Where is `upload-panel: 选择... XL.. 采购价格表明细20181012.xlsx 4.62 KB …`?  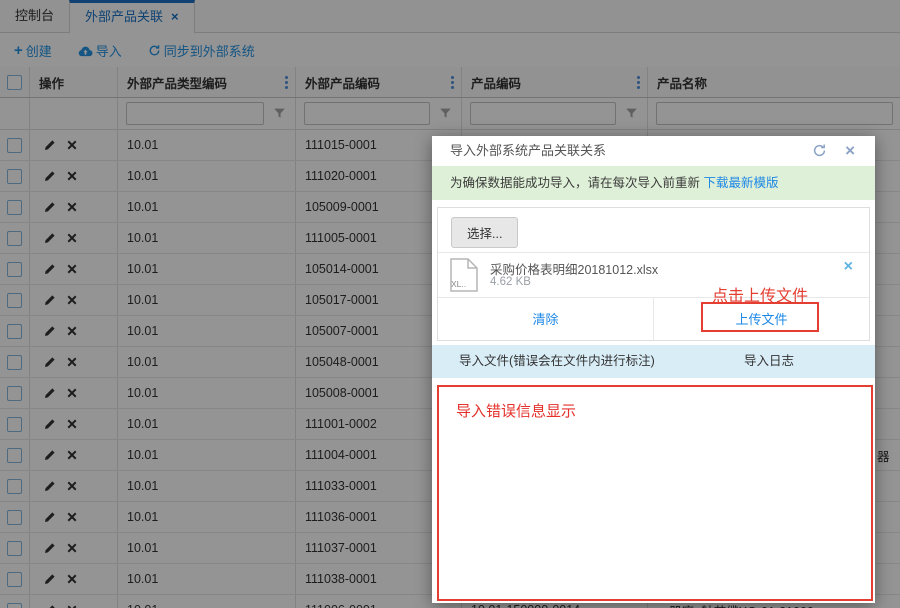
upload-panel: 选择... XL.. 采购价格表明细20181012.xlsx 4.62 KB … is located at coordinates (653, 274).